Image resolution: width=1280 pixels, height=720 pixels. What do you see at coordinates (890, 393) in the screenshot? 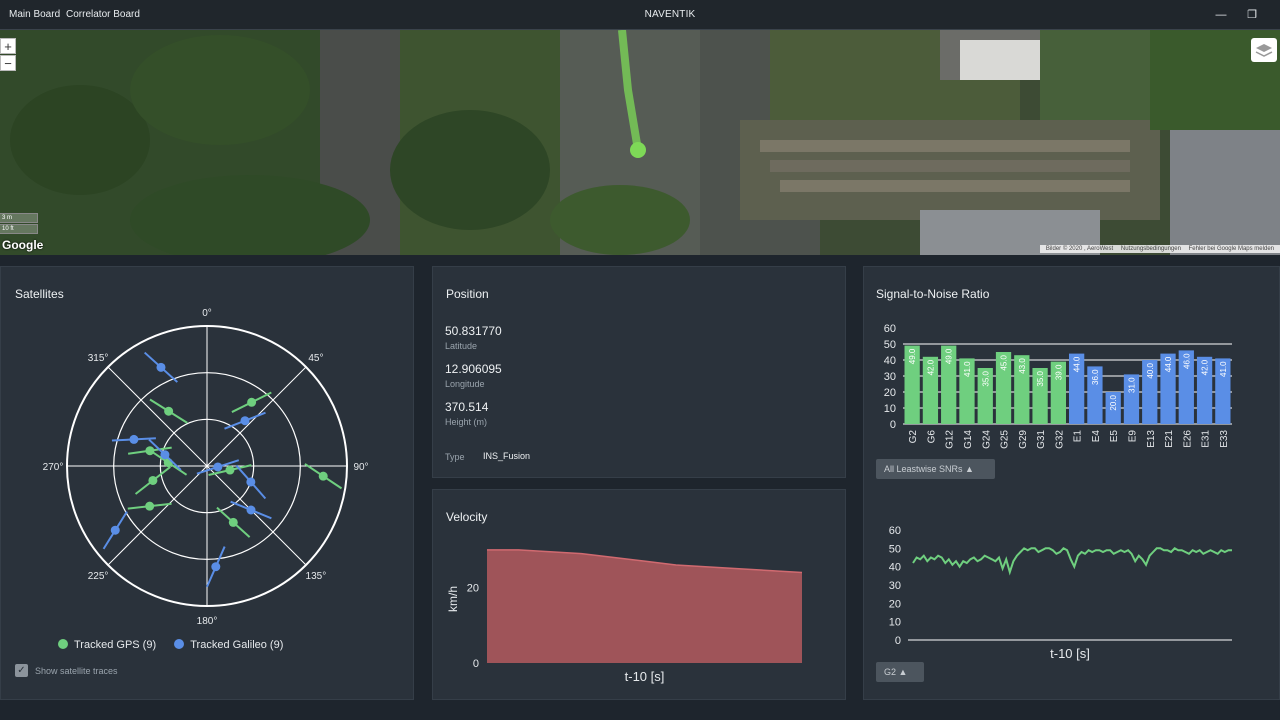
I see `snr-ytick: 20` at bounding box center [890, 393].